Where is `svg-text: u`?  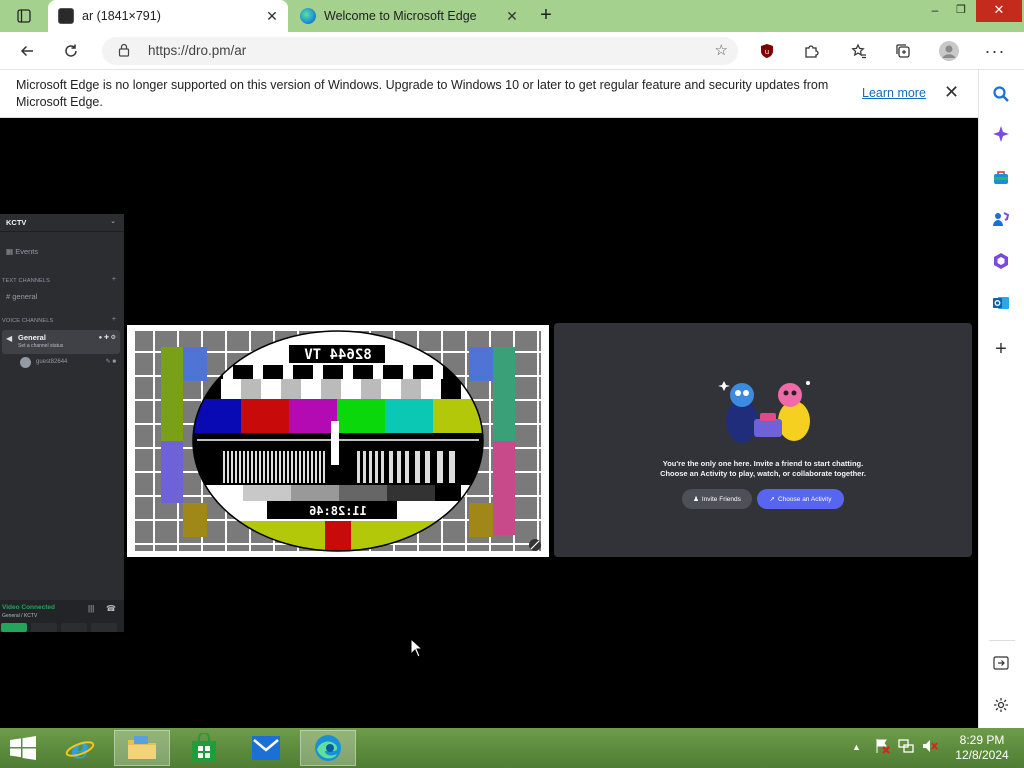
svg-text: u is located at coordinates (767, 52).